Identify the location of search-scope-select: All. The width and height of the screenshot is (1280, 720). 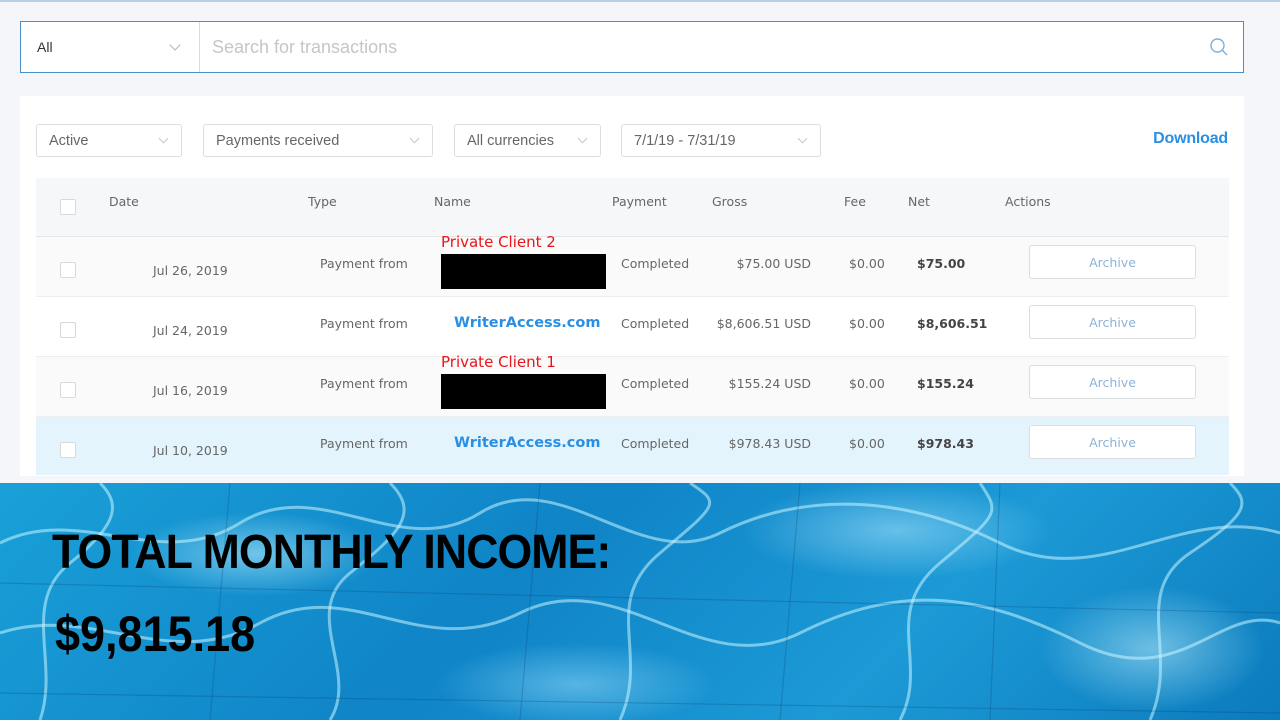
(110, 47).